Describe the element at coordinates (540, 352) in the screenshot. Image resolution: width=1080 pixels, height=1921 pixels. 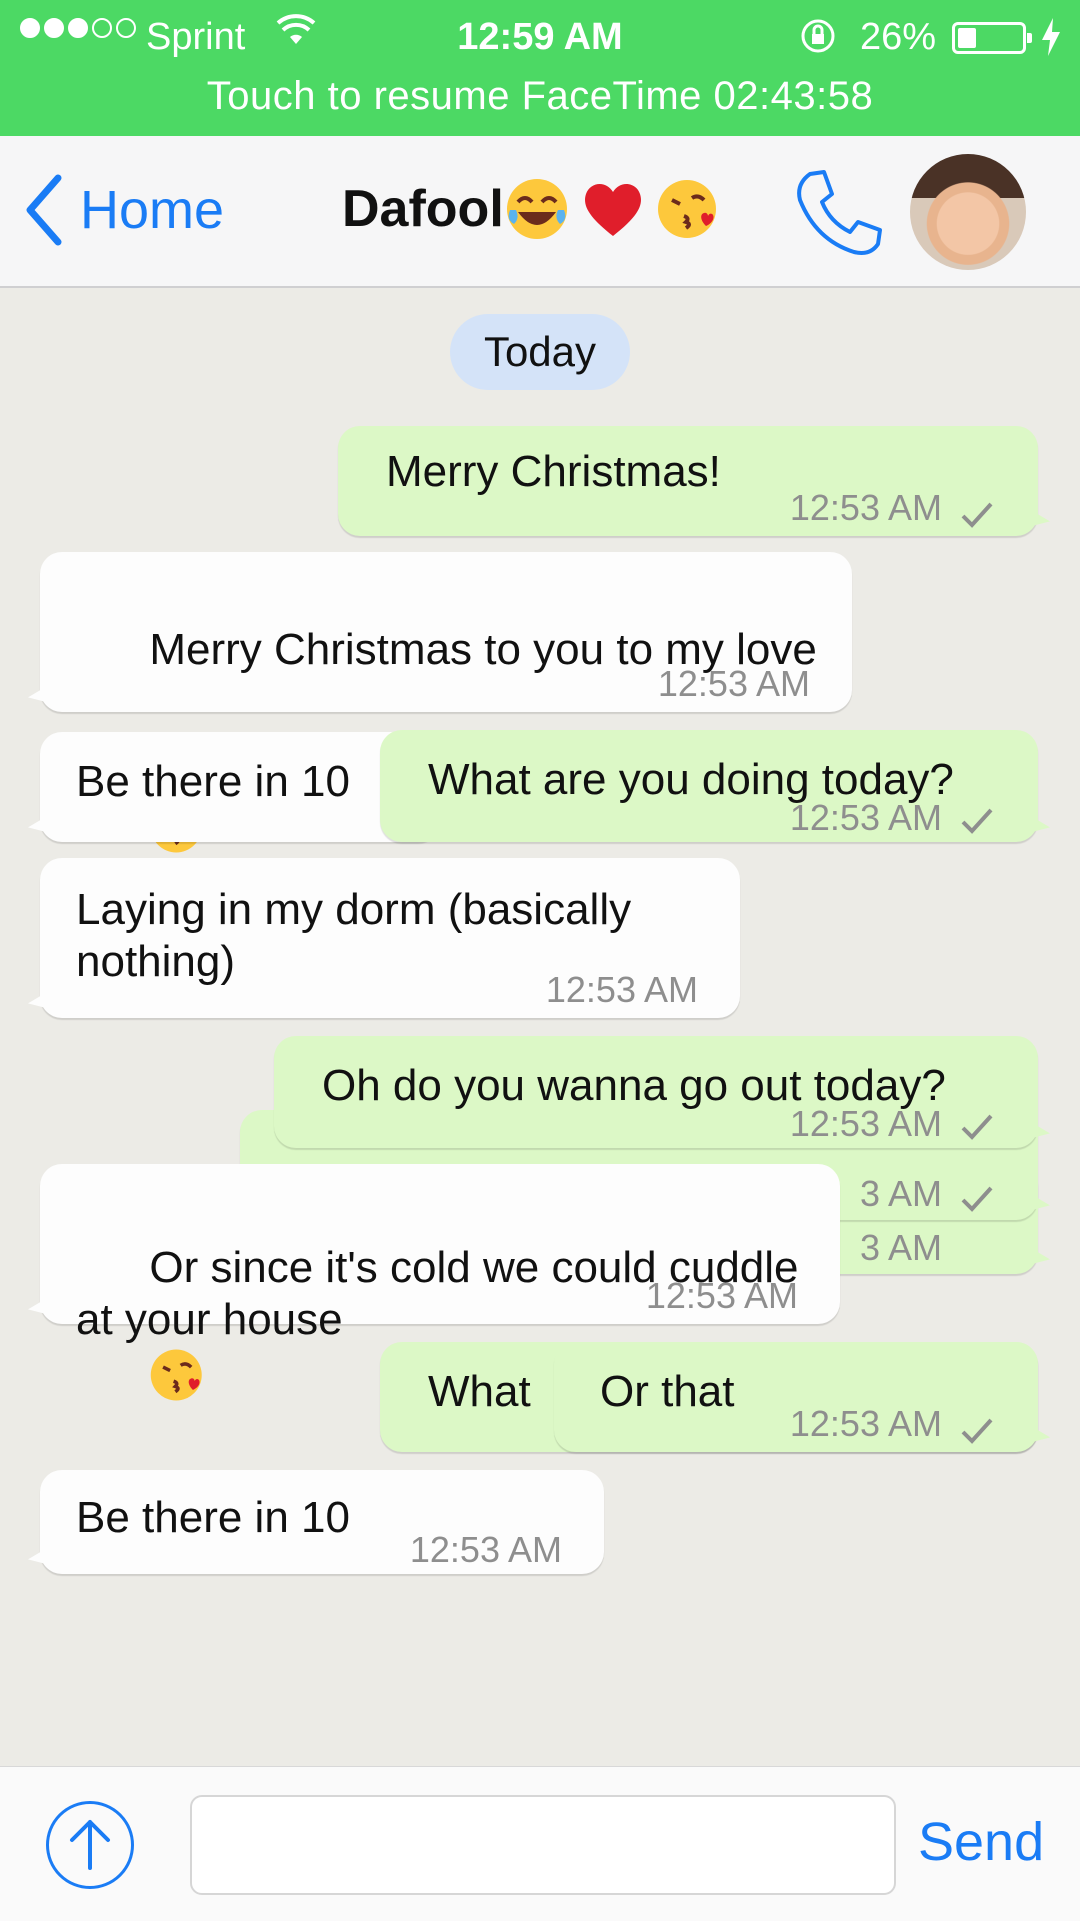
I see `date-separator: Today` at that location.